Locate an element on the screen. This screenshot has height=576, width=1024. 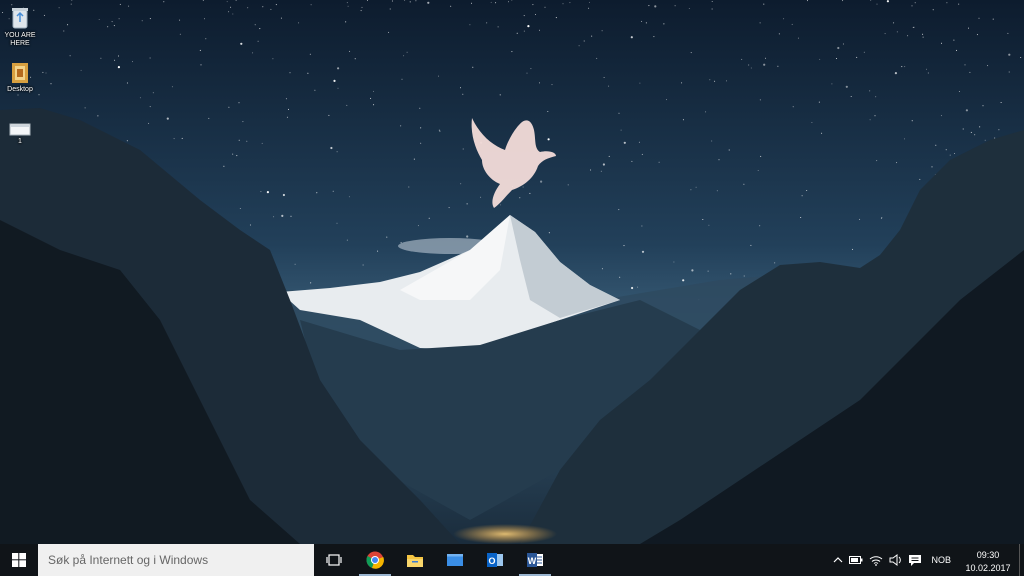
chrome-icon is located at coordinates (375, 560).